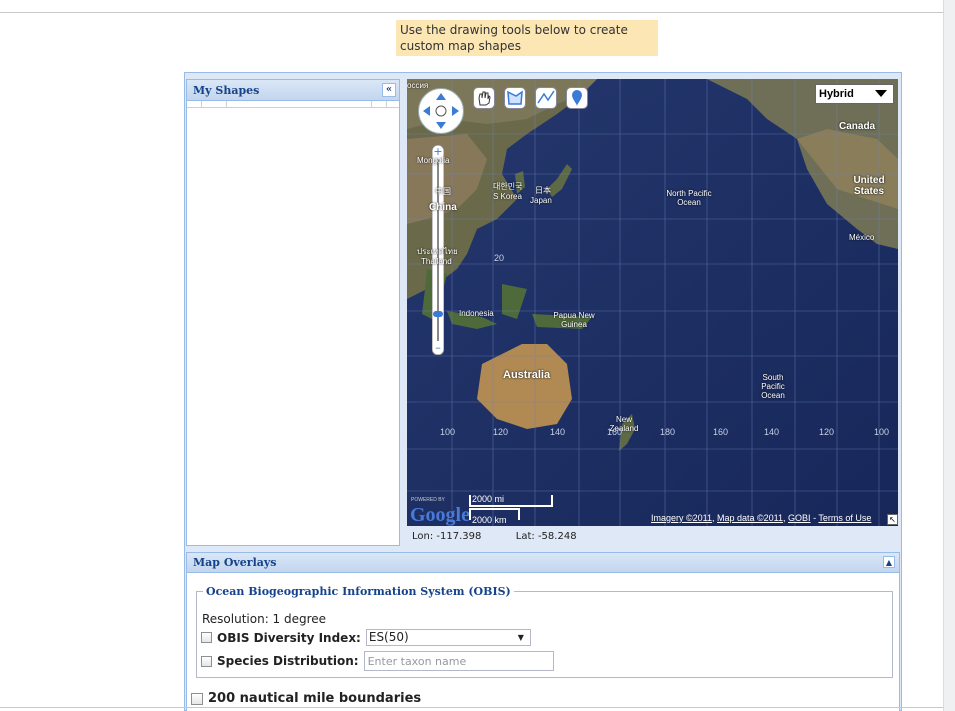  Describe the element at coordinates (773, 386) in the screenshot. I see `map-label-south-pacific: South Pacific Ocean` at that location.